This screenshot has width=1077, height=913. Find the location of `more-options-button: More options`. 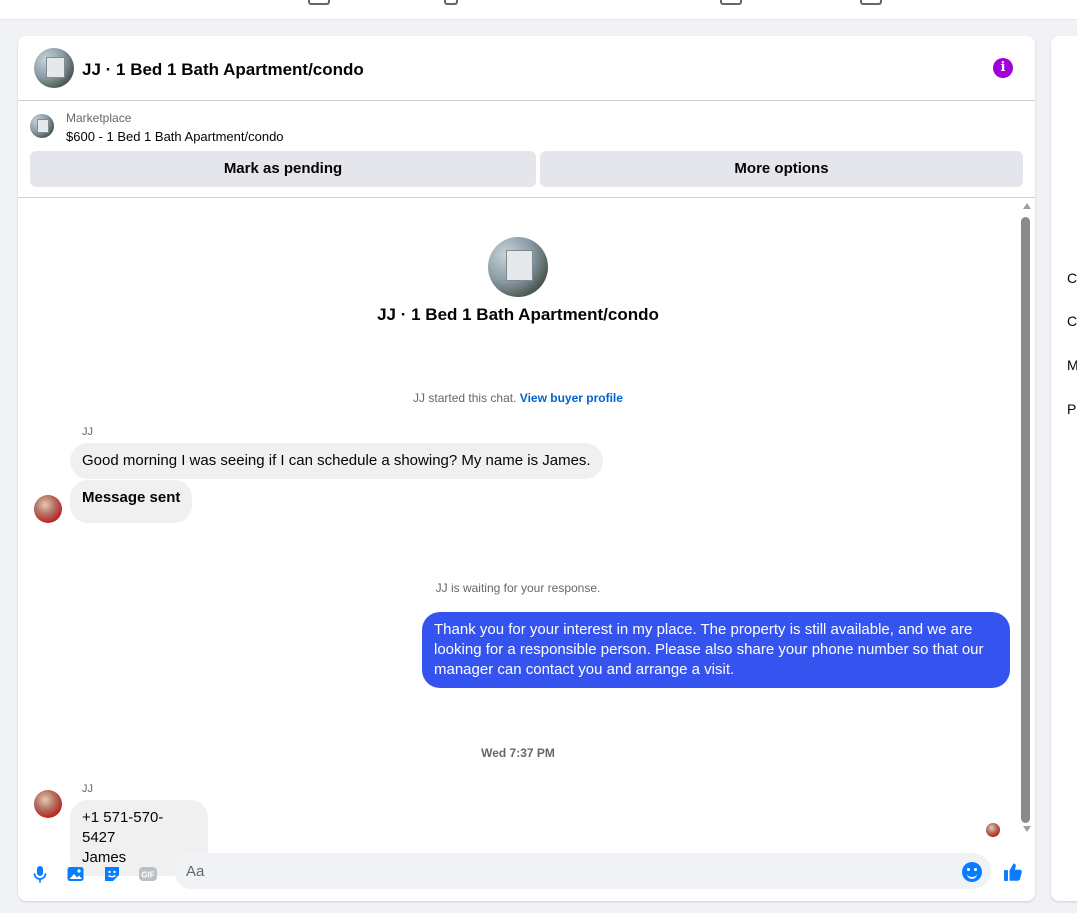

more-options-button: More options is located at coordinates (781, 169).